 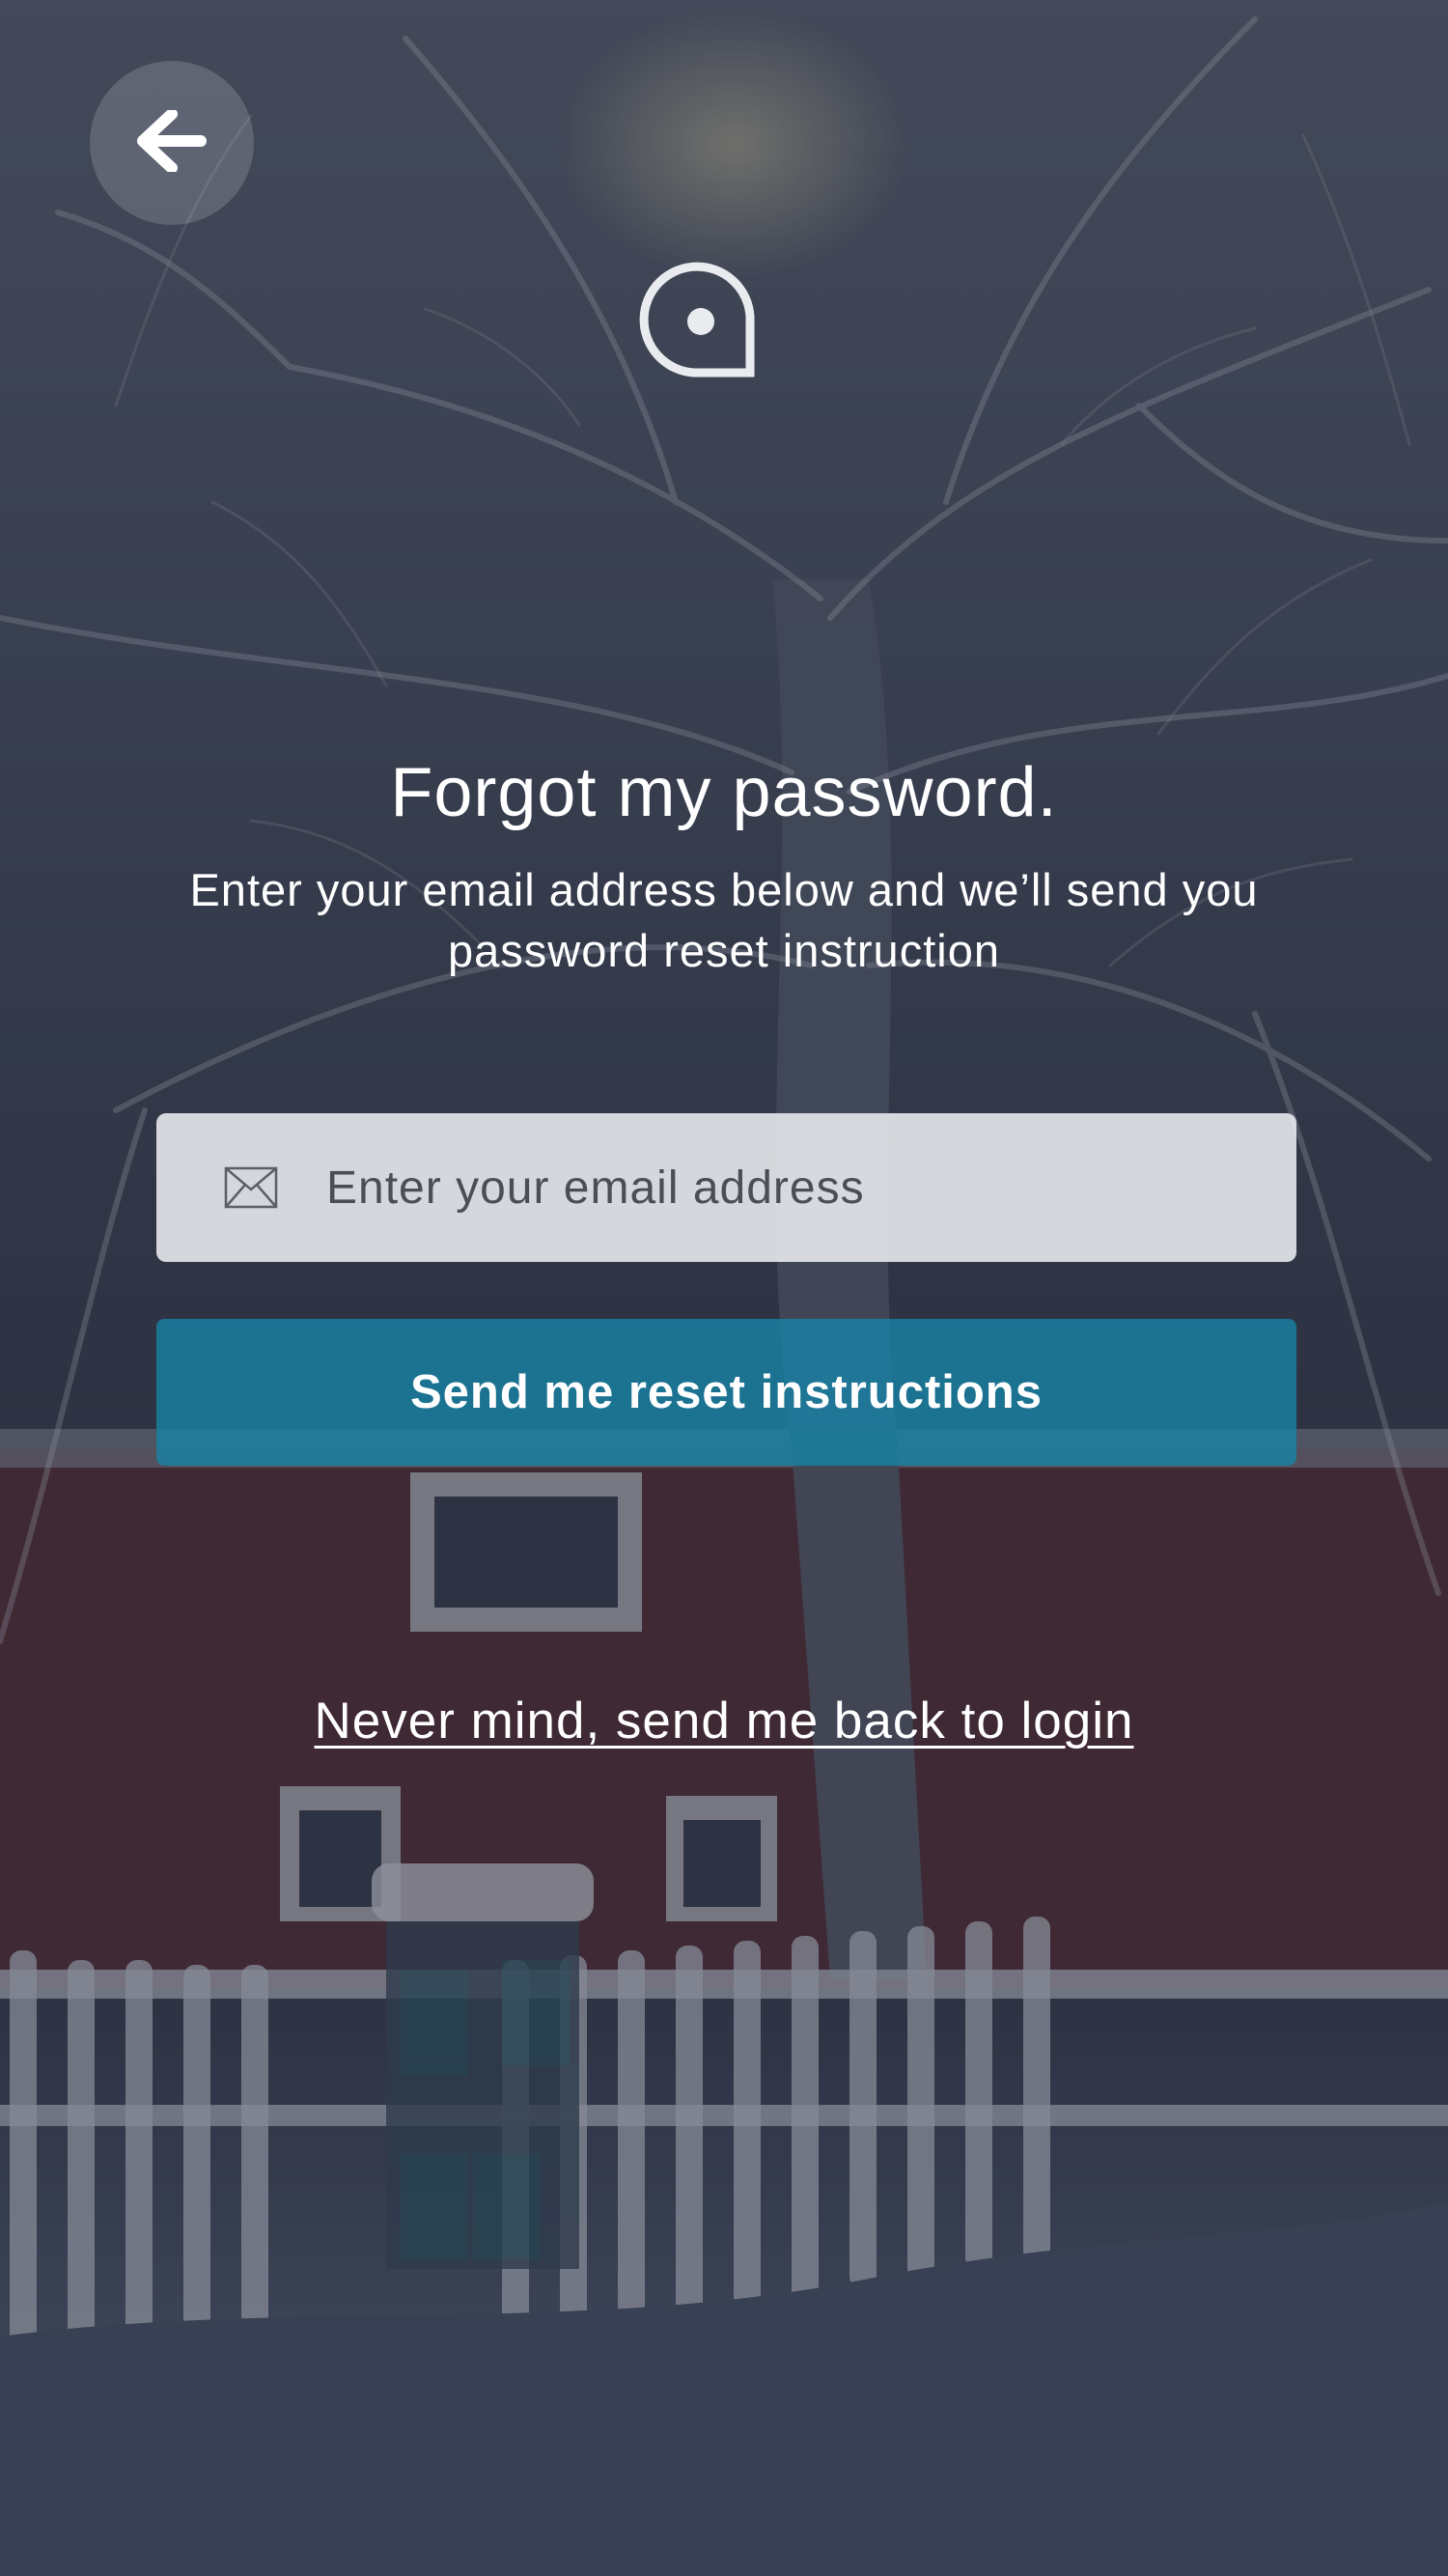 I want to click on back-to-login-row: Never mind, send me back to login, so click(x=724, y=1722).